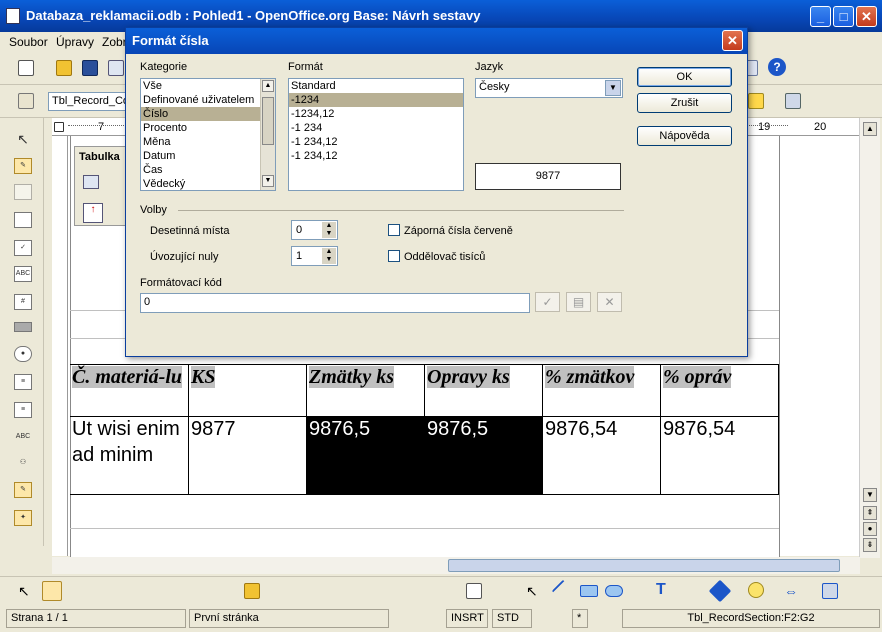 This screenshot has height=632, width=882. What do you see at coordinates (869, 338) in the screenshot?
I see `vertical-scrollbar: ▲ ▼ ⇞ ● ⇟` at bounding box center [869, 338].